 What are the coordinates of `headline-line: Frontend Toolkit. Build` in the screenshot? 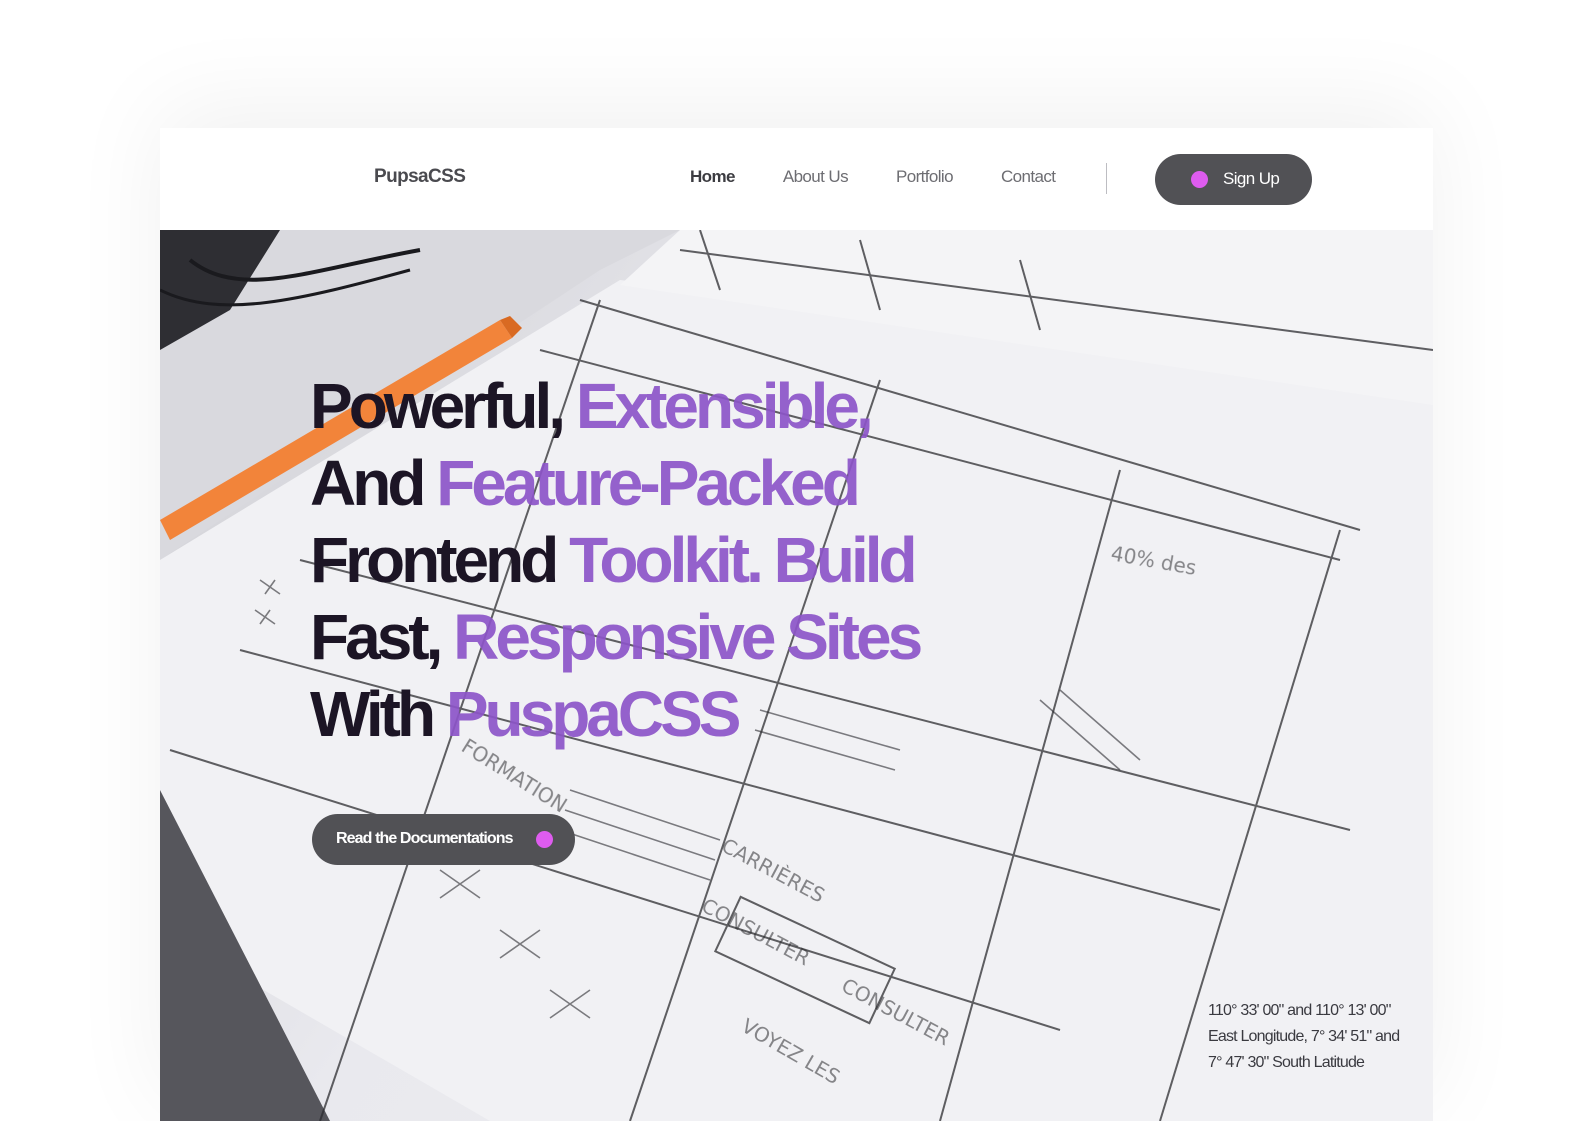 It's located at (660, 560).